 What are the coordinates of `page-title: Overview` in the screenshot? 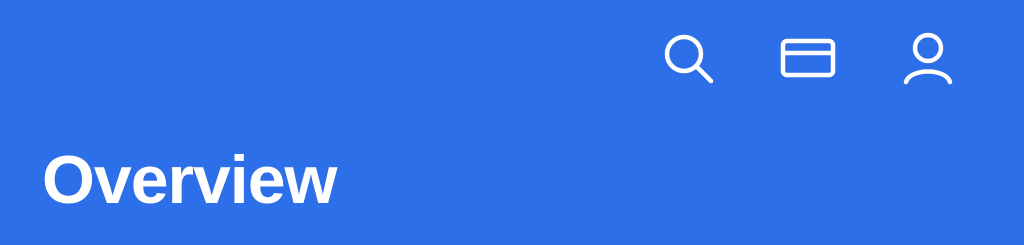 It's located at (189, 180).